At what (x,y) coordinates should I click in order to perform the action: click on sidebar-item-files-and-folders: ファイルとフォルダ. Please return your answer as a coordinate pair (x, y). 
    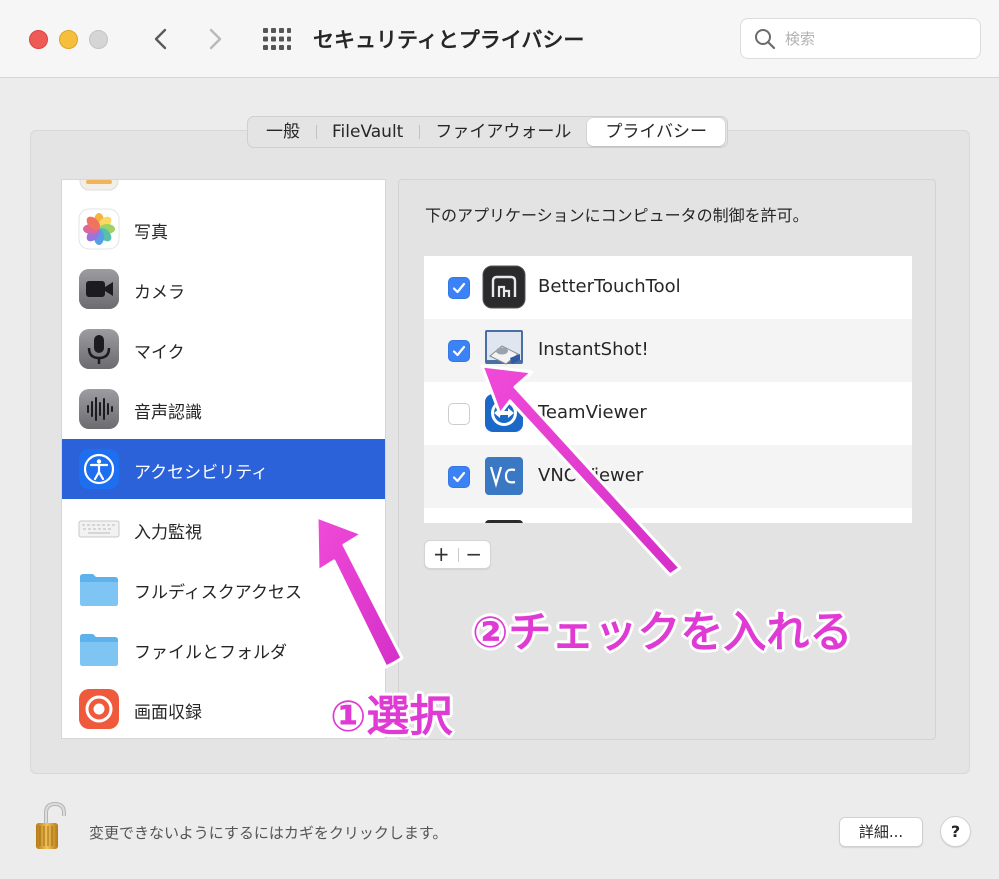
    Looking at the image, I should click on (223, 649).